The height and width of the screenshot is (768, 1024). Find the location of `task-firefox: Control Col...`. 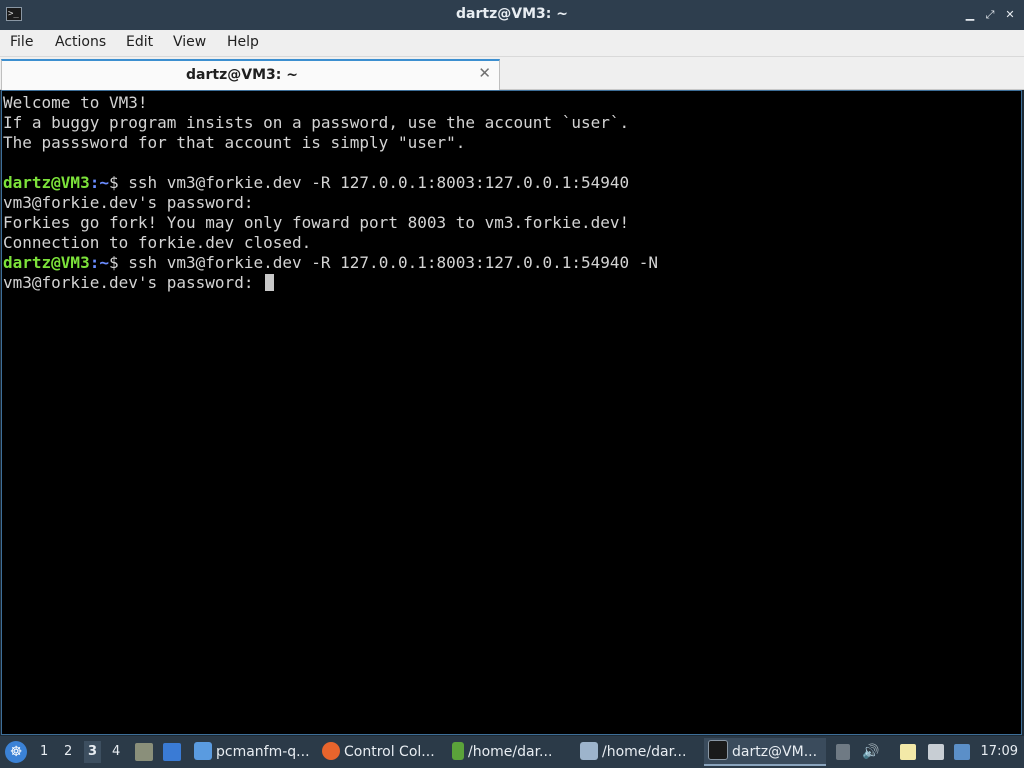

task-firefox: Control Col... is located at coordinates (384, 752).